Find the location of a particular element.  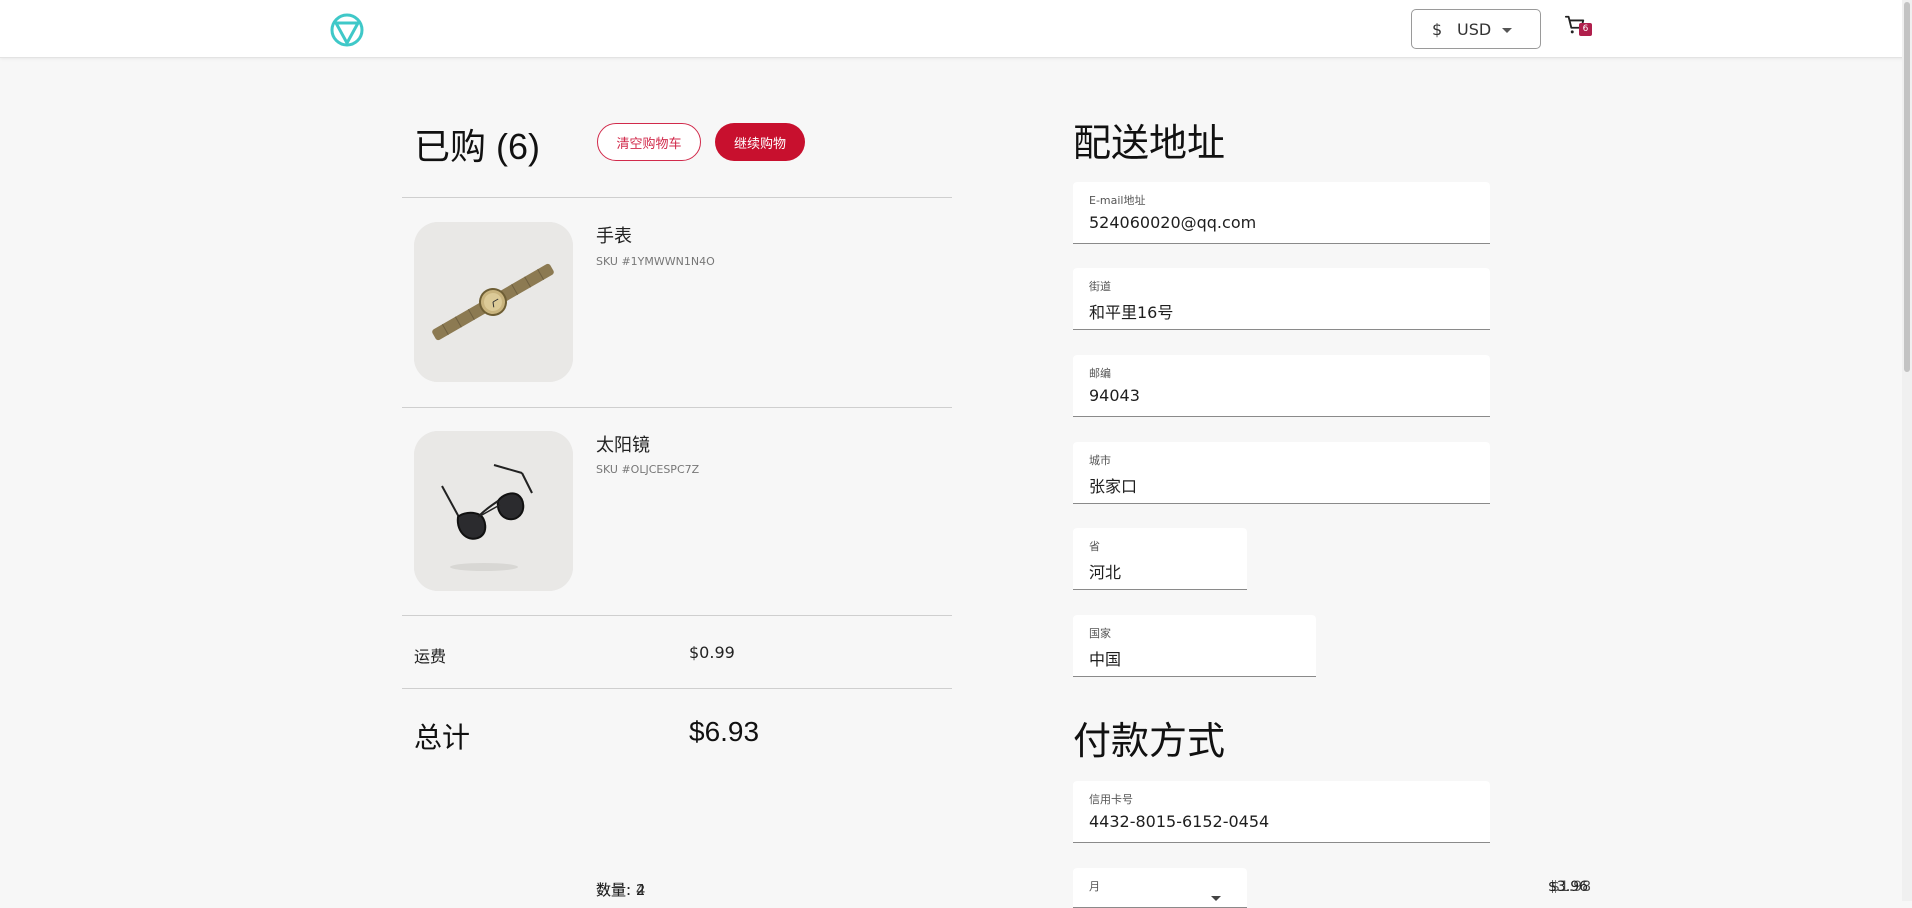

item-sku: SKU #OLJCESPC7Z is located at coordinates (648, 469).